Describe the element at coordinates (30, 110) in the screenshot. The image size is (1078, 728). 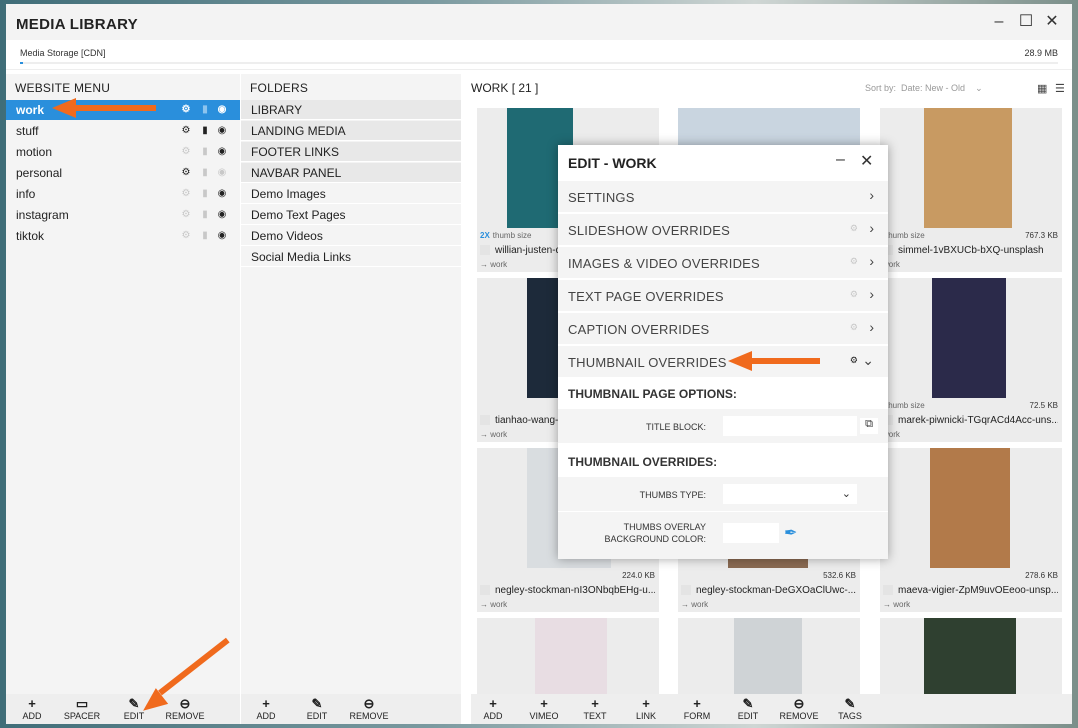
I see `sidebar-item-label: work` at that location.